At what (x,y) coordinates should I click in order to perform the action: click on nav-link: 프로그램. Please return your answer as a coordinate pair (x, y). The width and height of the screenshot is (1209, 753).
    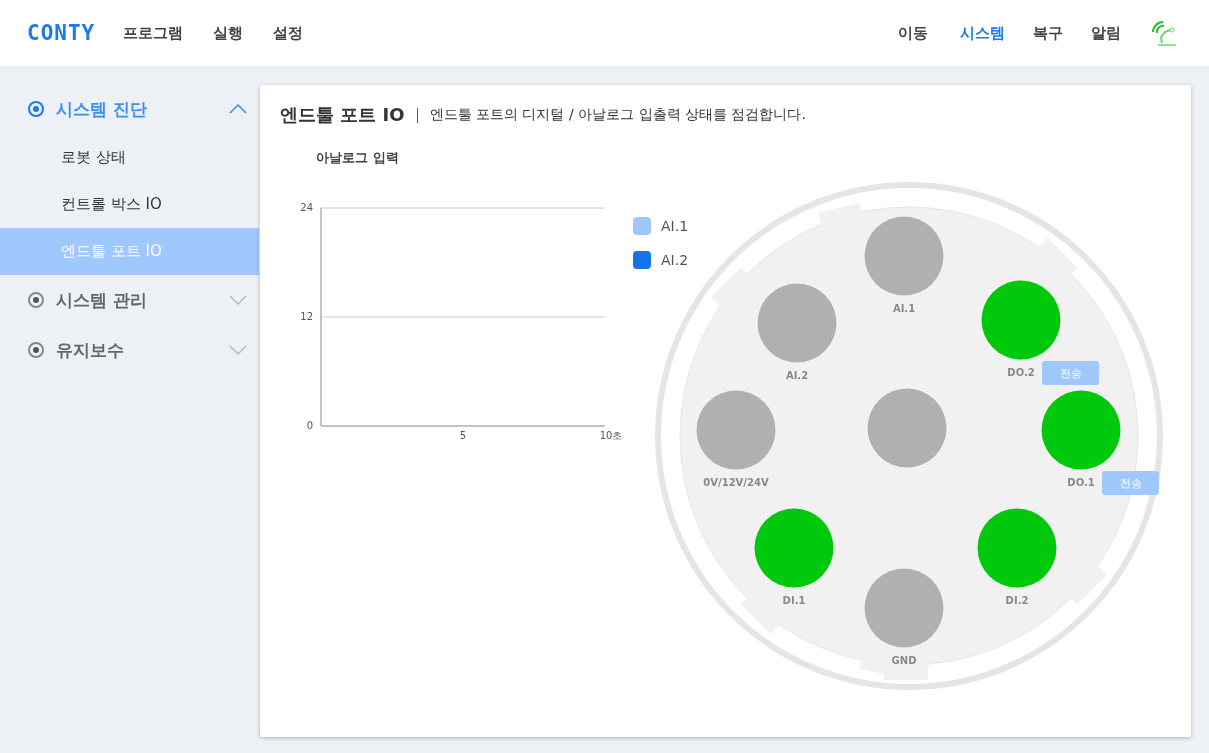
    Looking at the image, I should click on (153, 33).